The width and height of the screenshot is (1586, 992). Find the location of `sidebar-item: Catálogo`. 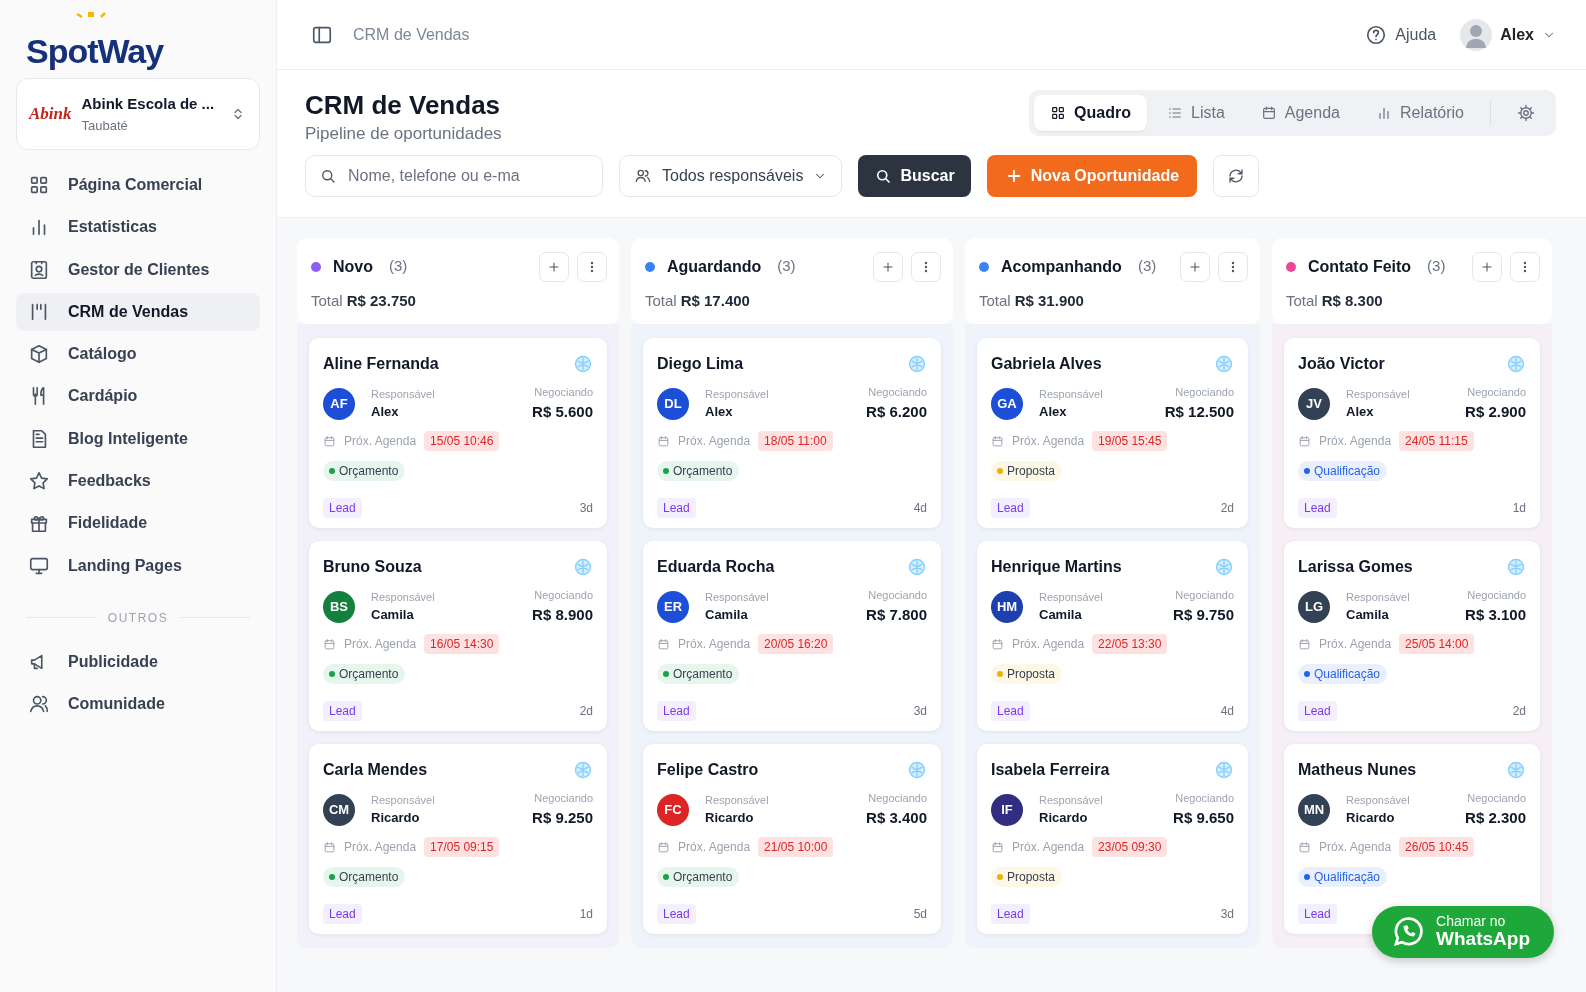

sidebar-item: Catálogo is located at coordinates (138, 354).